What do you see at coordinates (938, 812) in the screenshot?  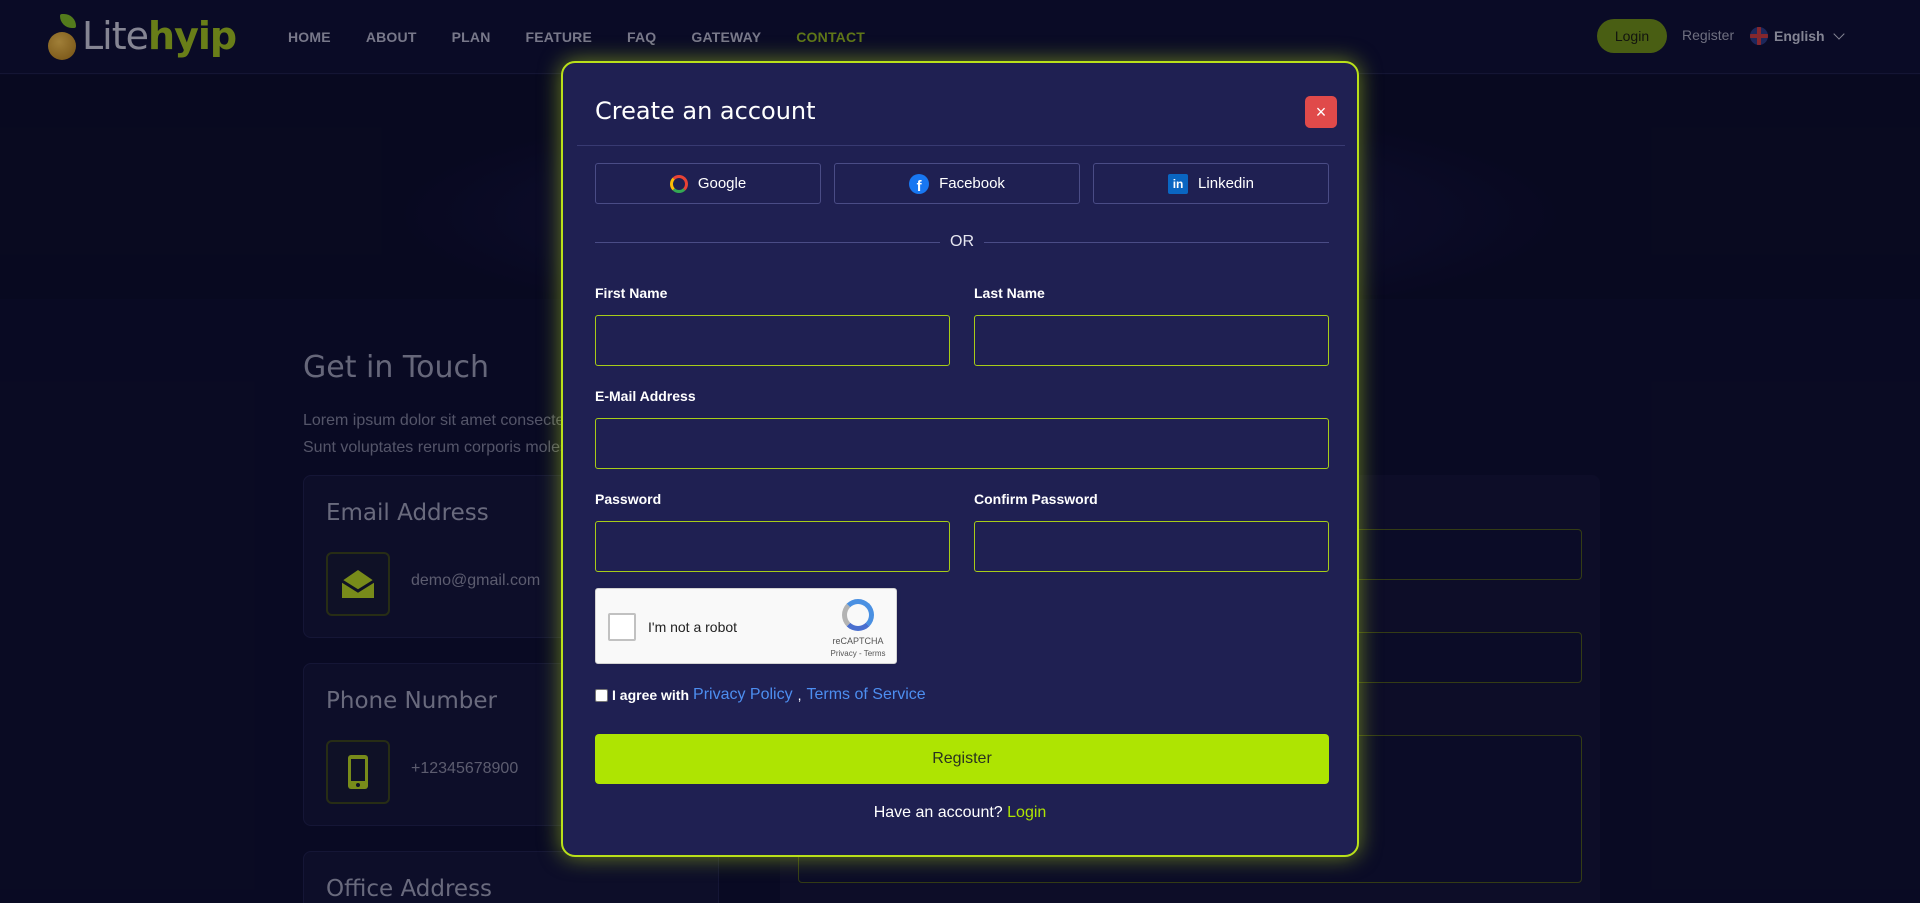 I see `have-account-text: Have an account?` at bounding box center [938, 812].